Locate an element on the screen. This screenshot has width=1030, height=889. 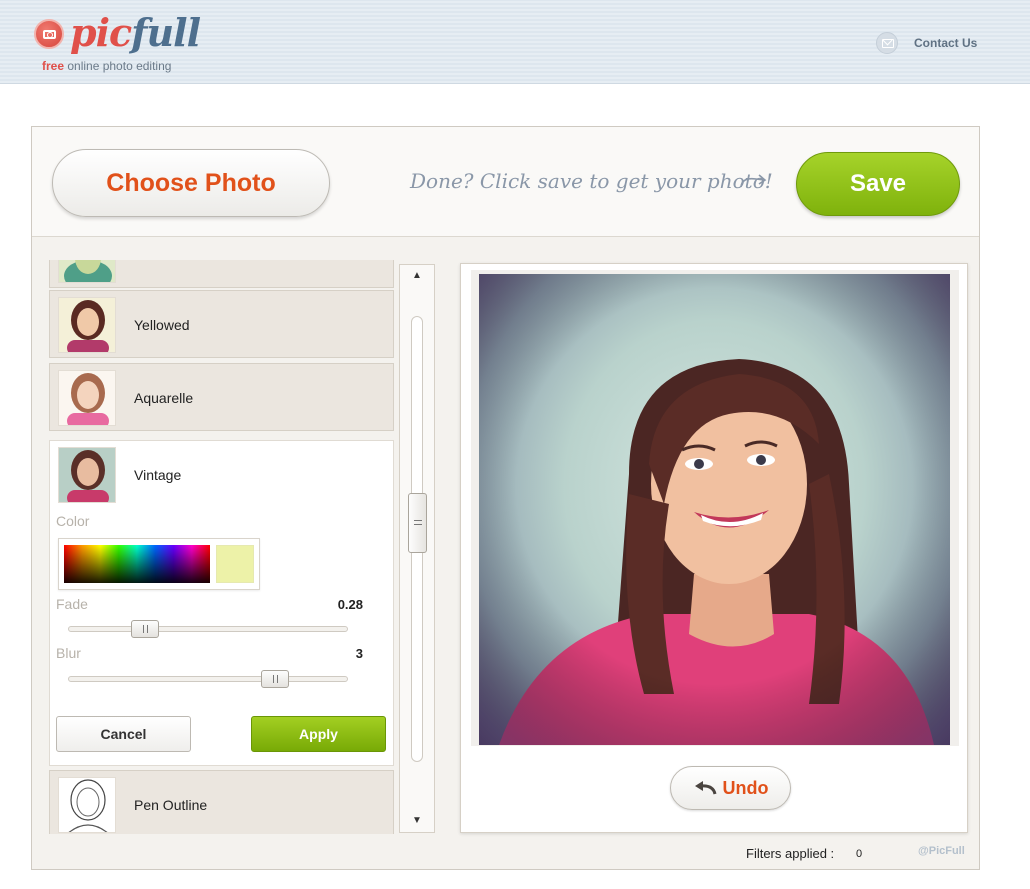
picfull-logo: picfull free online photo editing is located at coordinates (117, 43).